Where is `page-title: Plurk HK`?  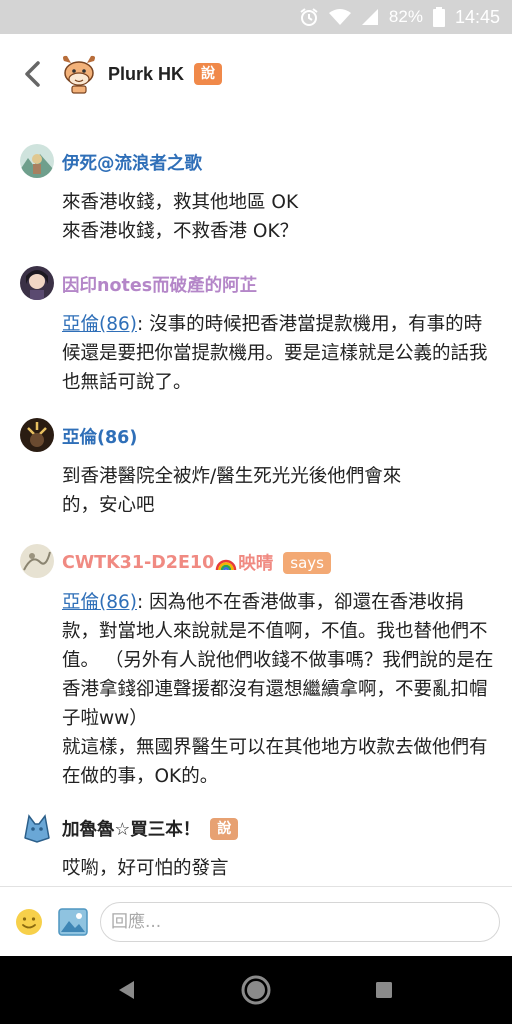 page-title: Plurk HK is located at coordinates (146, 73).